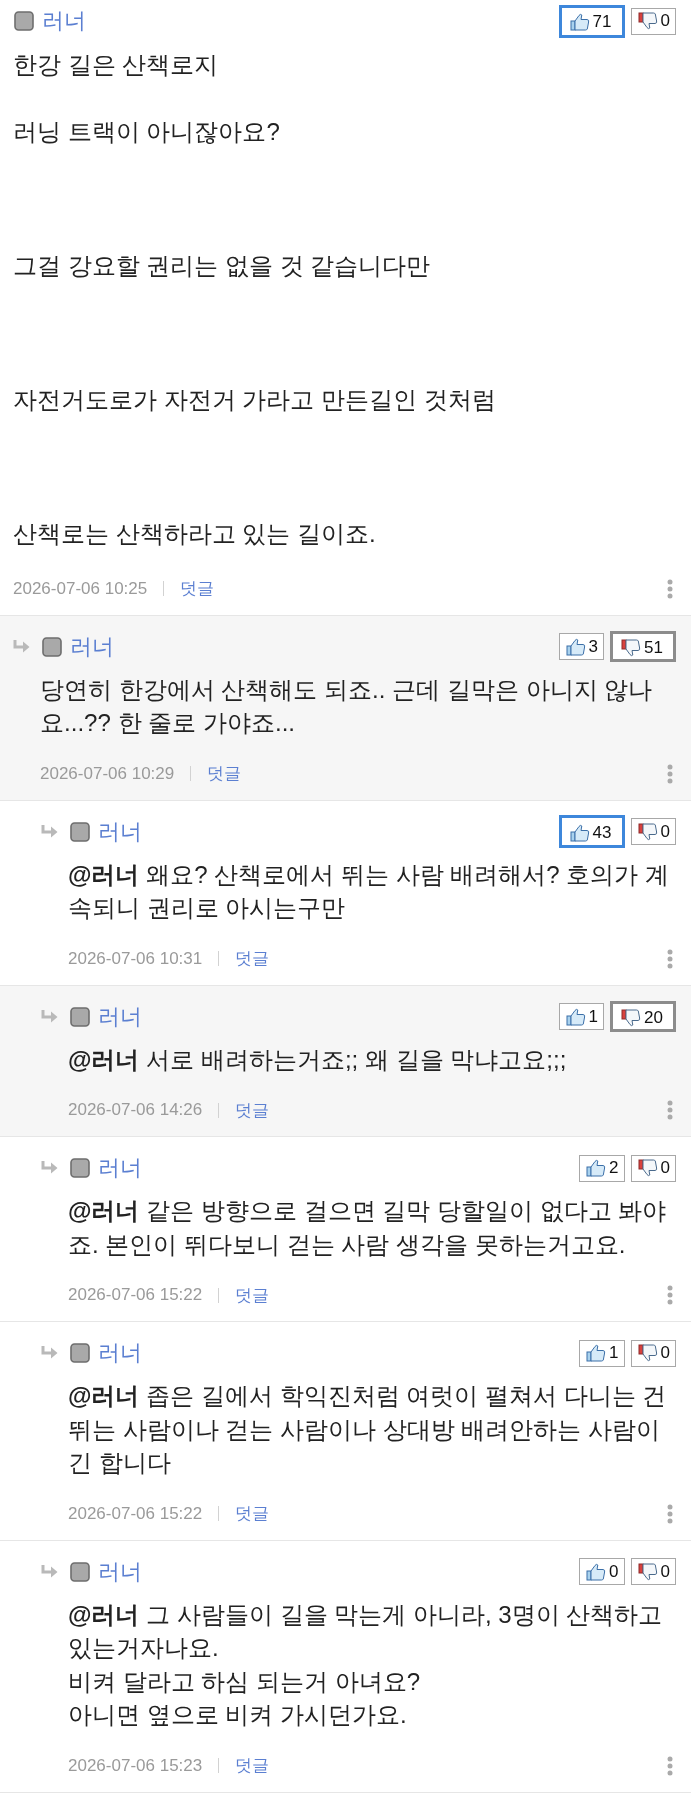 The height and width of the screenshot is (1798, 691). What do you see at coordinates (643, 1016) in the screenshot?
I see `dislike-button: 20` at bounding box center [643, 1016].